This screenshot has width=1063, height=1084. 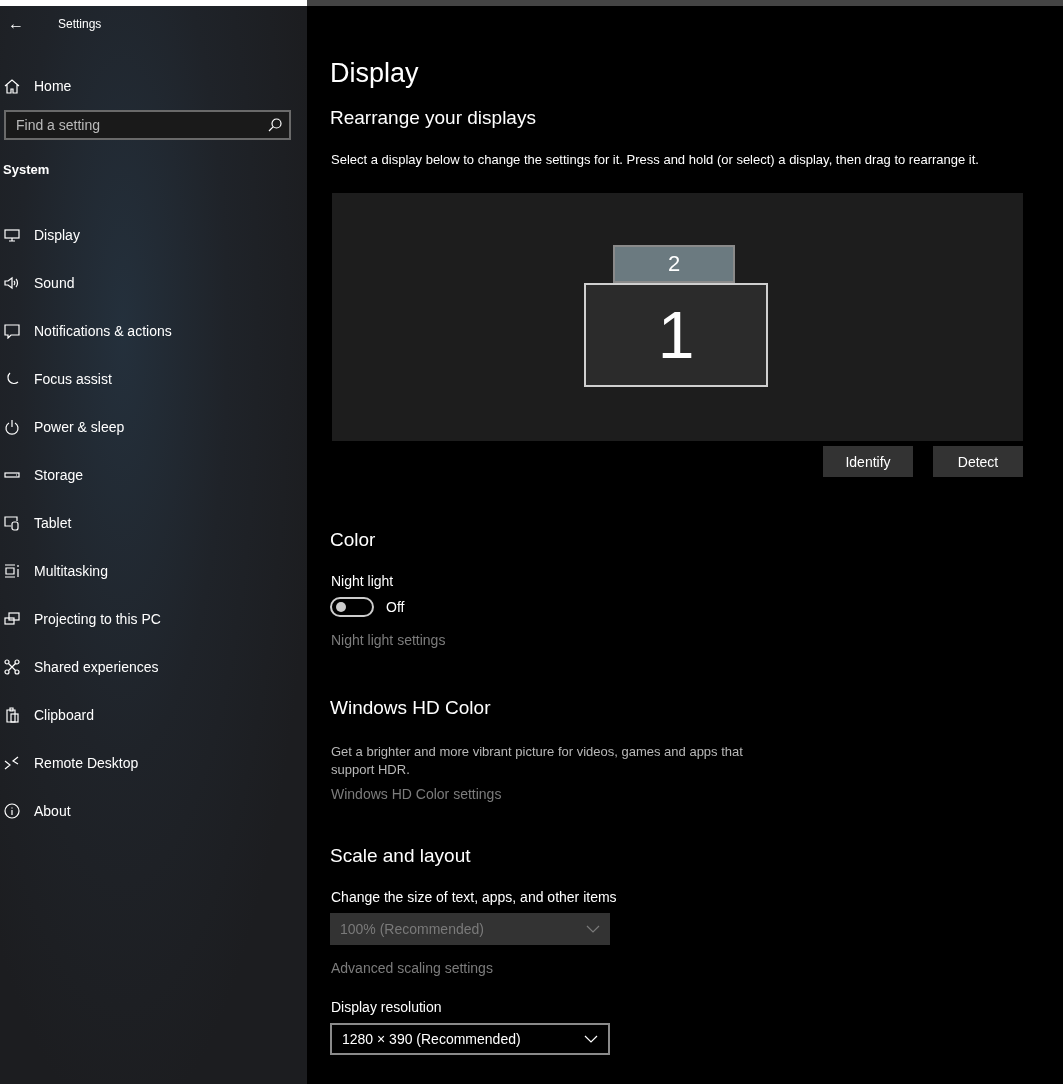 I want to click on tablet-icon, so click(x=12, y=523).